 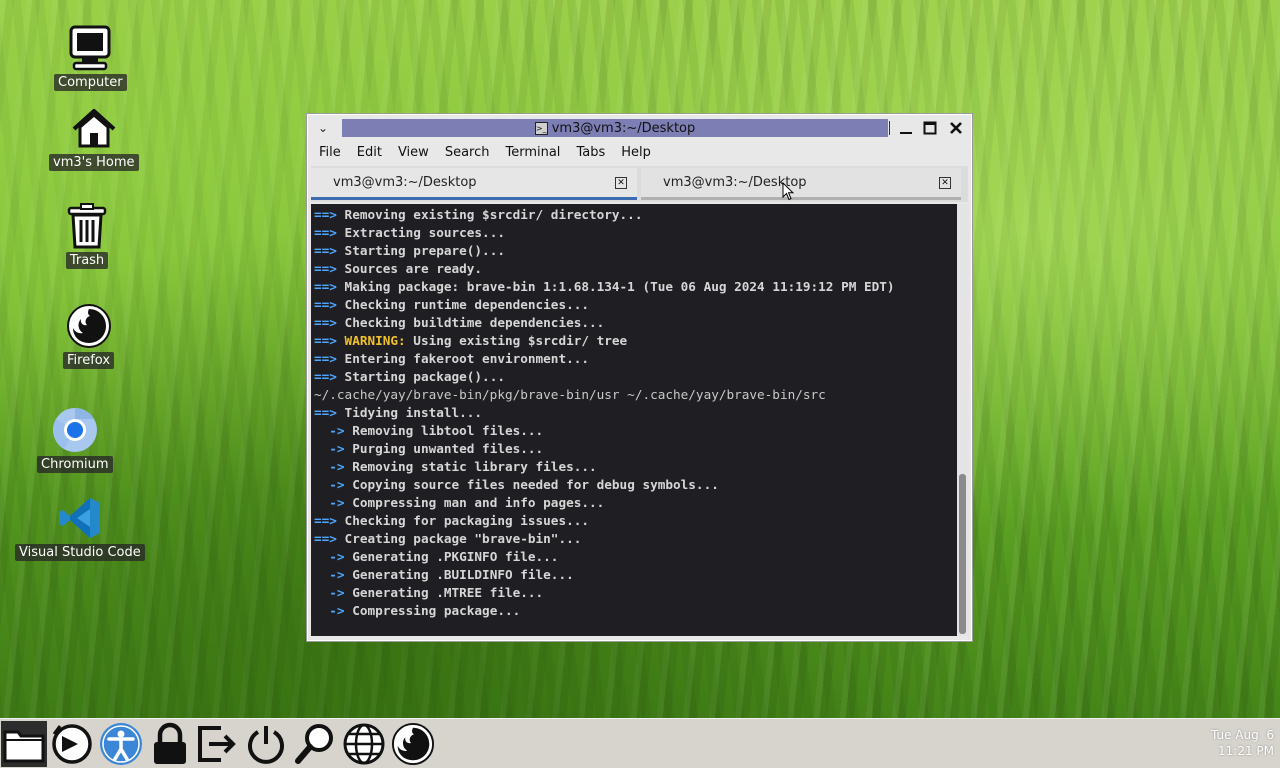 What do you see at coordinates (94, 162) in the screenshot?
I see `desktop-icon-label: vm3's Home` at bounding box center [94, 162].